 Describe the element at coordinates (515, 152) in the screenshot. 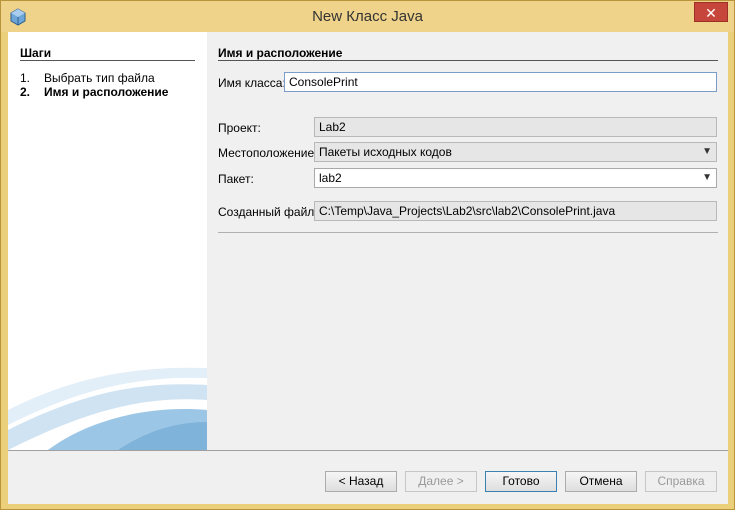

I see `location-select: Пакеты исходных кодов ▼` at that location.